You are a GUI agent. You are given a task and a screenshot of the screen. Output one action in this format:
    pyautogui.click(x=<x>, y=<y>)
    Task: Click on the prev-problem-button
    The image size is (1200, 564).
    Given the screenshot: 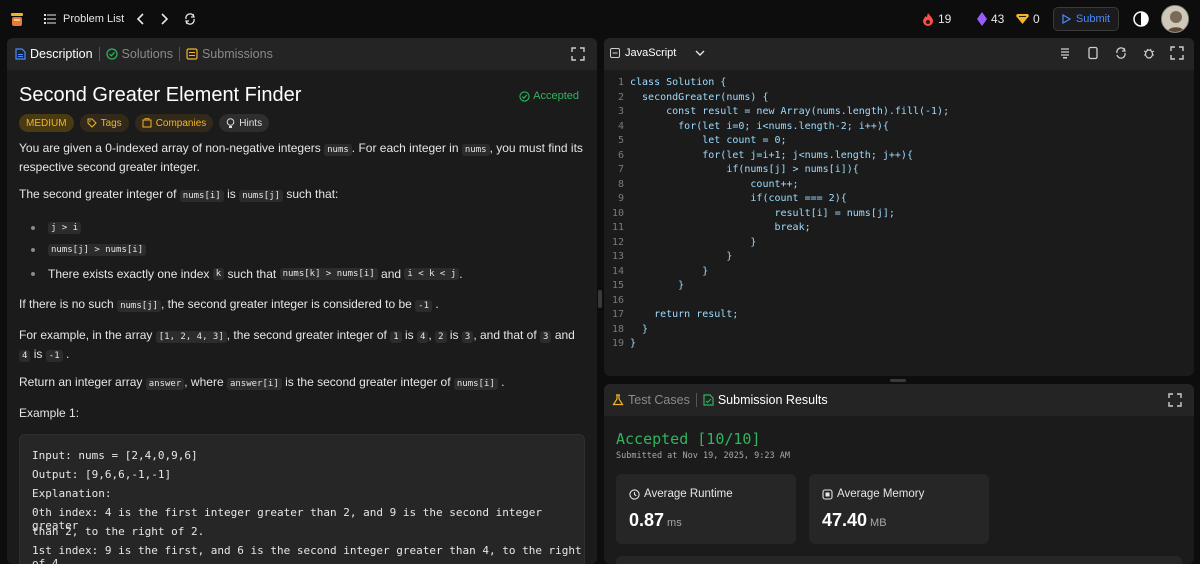 What is the action you would take?
    pyautogui.click(x=141, y=19)
    